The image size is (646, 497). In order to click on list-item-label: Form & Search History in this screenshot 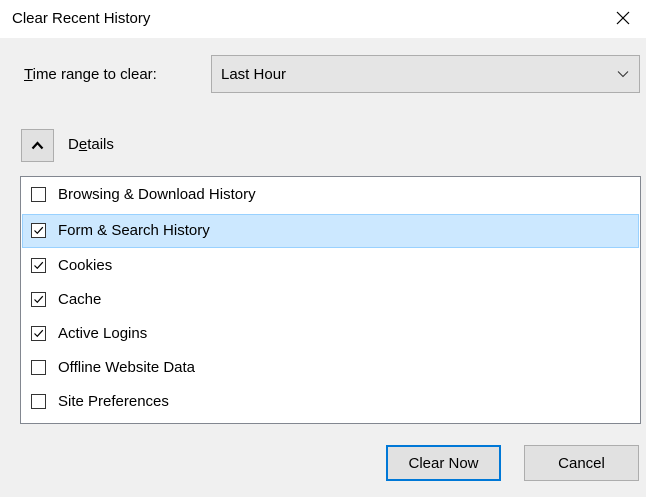, I will do `click(134, 230)`.